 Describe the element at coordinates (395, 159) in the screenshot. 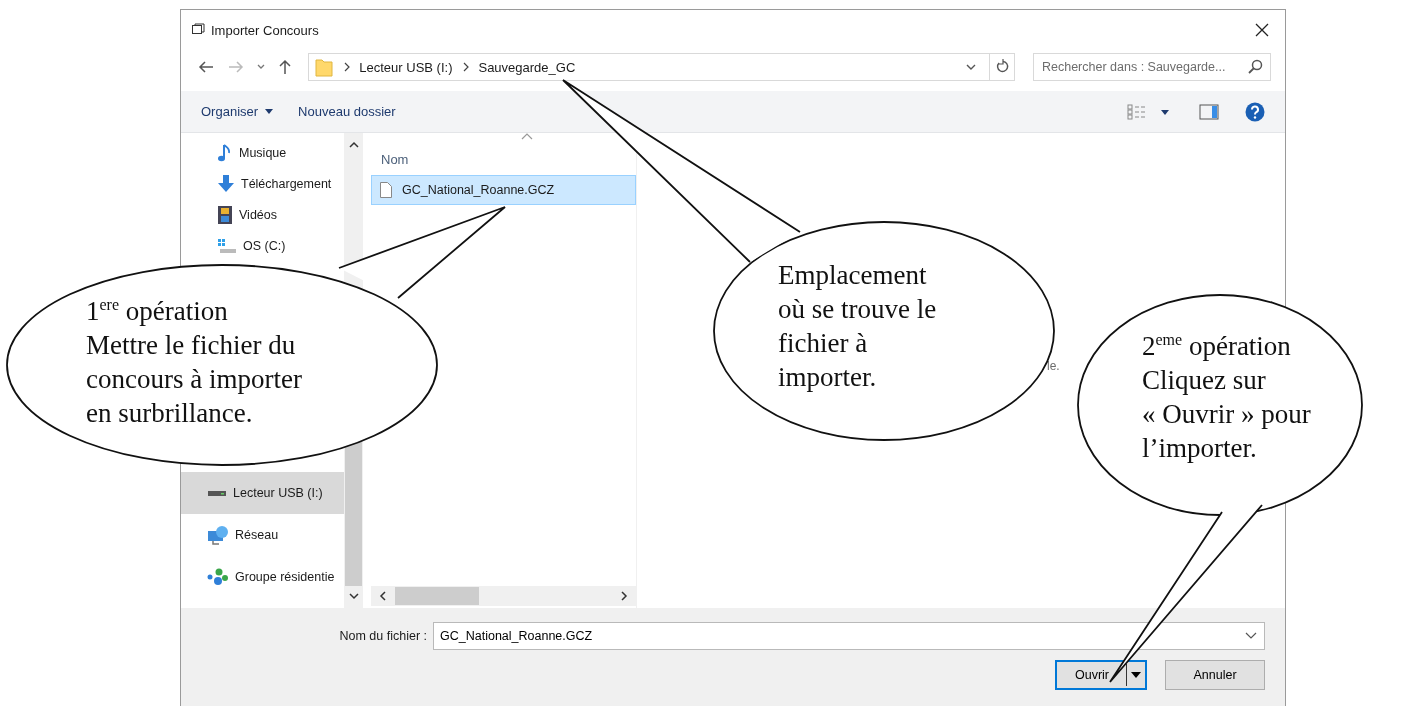

I see `column-header: Nom` at that location.